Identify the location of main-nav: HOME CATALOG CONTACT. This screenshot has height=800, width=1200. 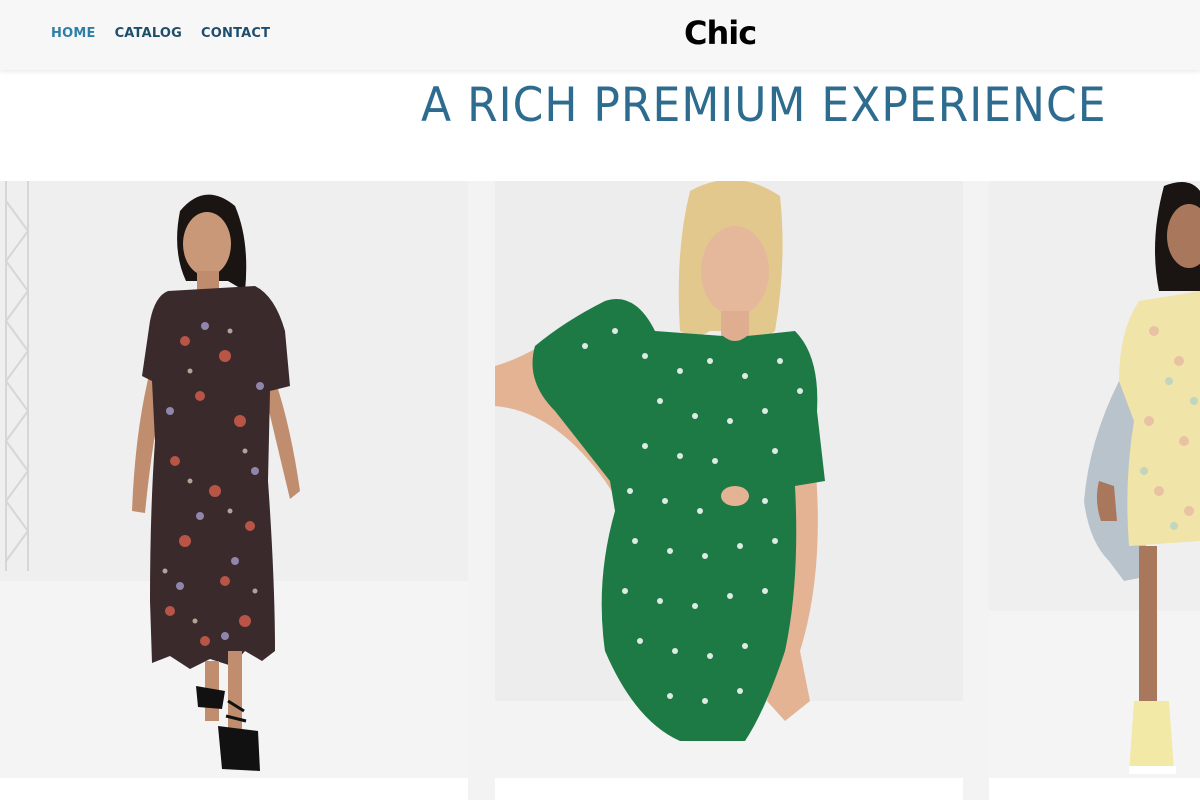
(160, 33).